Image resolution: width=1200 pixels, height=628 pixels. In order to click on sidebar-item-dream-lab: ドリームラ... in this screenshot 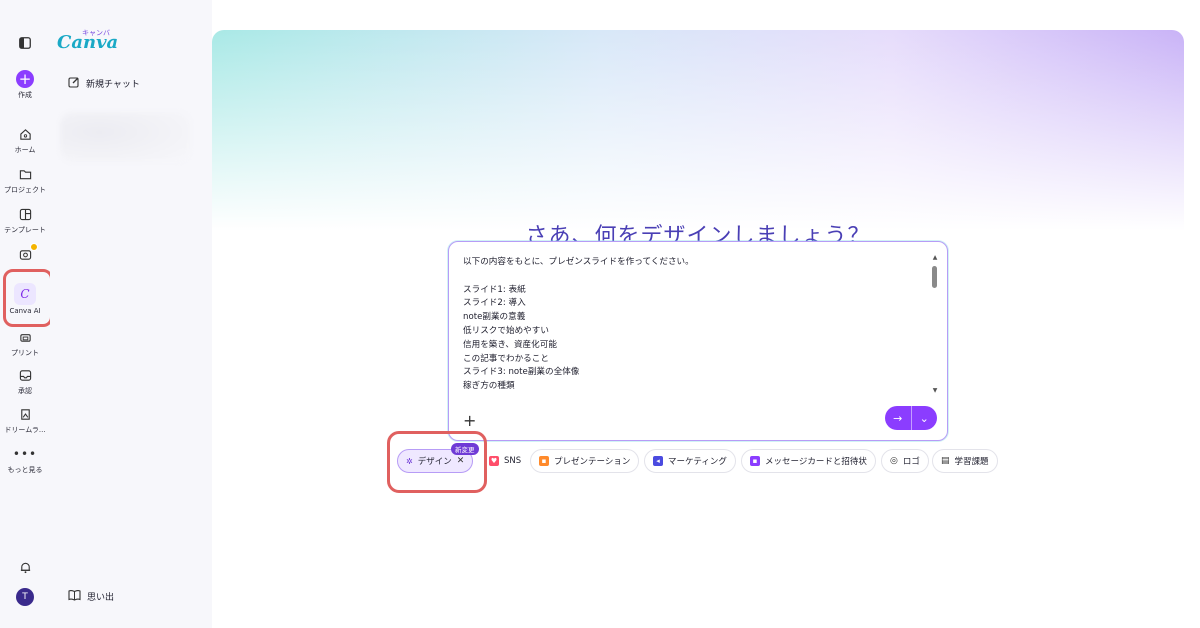, I will do `click(25, 420)`.